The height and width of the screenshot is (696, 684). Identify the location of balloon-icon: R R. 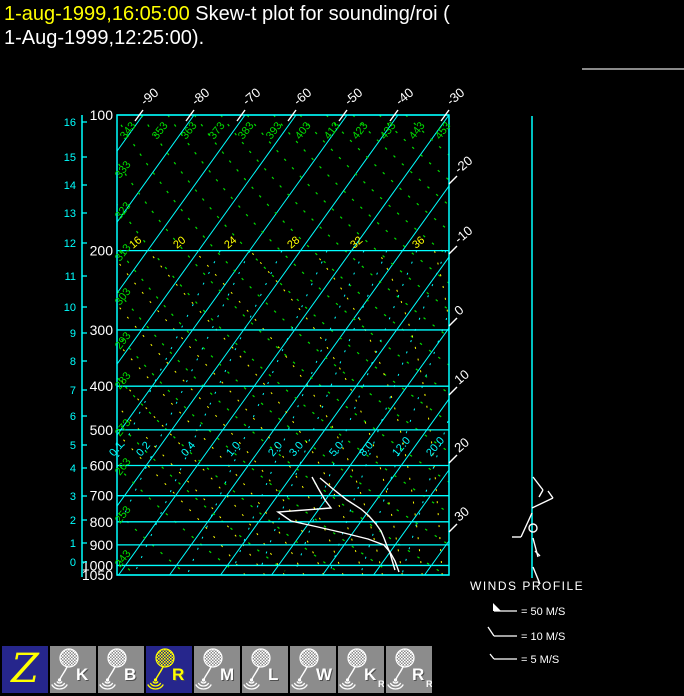
(166, 669).